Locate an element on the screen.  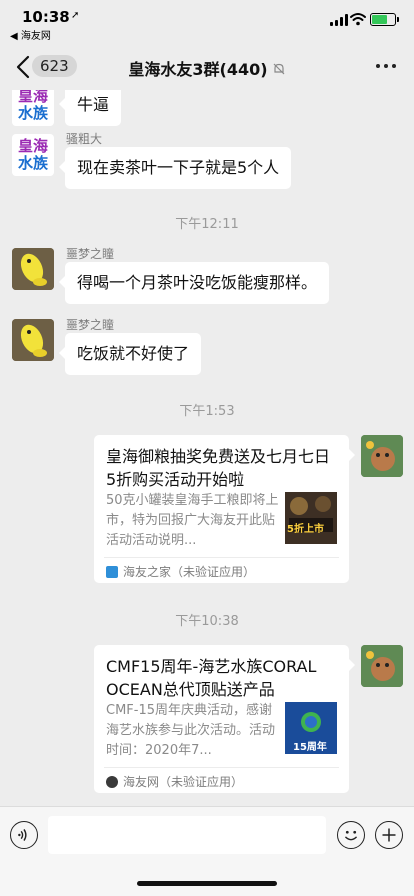
timestamp: 下午10:38 is located at coordinates (207, 621).